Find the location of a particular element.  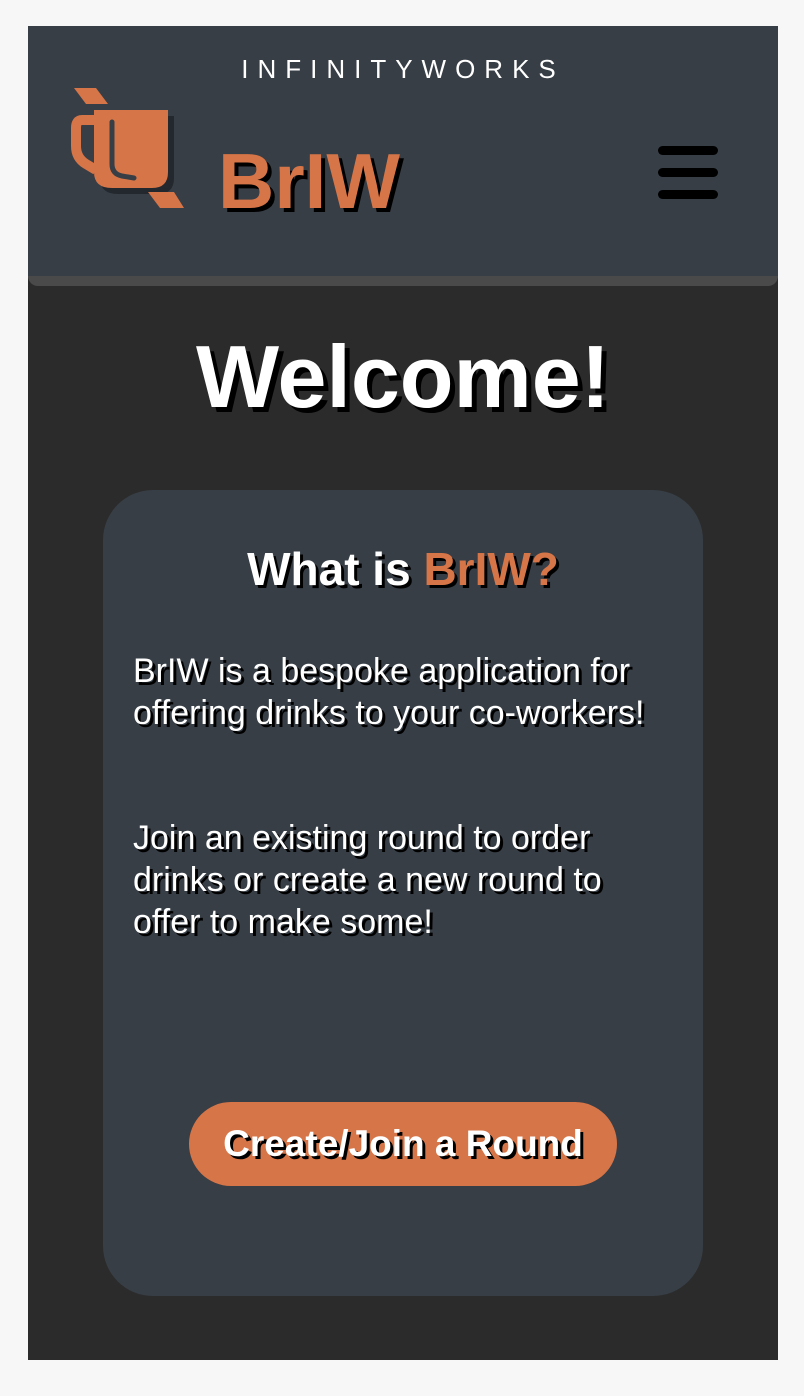

hamburger-menu-icon is located at coordinates (688, 173).